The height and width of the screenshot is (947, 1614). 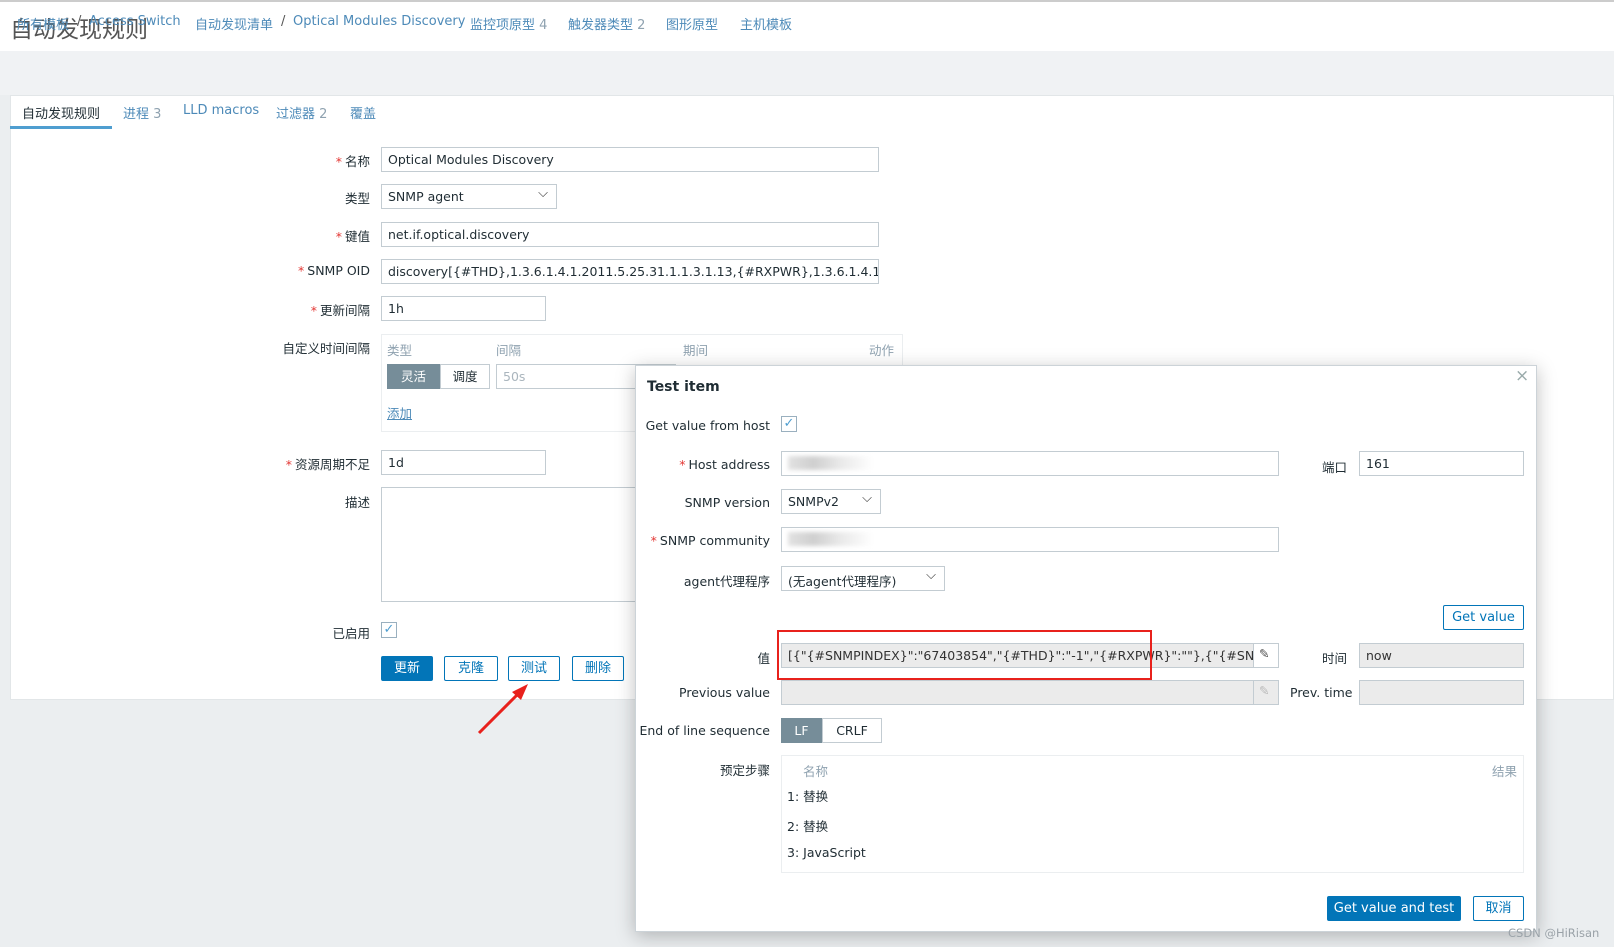 I want to click on breadcrumb-item-prototypes: 监控项原型 4, so click(x=508, y=23).